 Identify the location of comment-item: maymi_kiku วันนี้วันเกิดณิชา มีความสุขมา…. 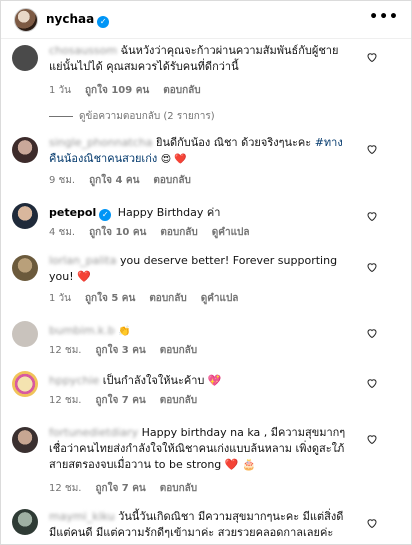
(206, 526).